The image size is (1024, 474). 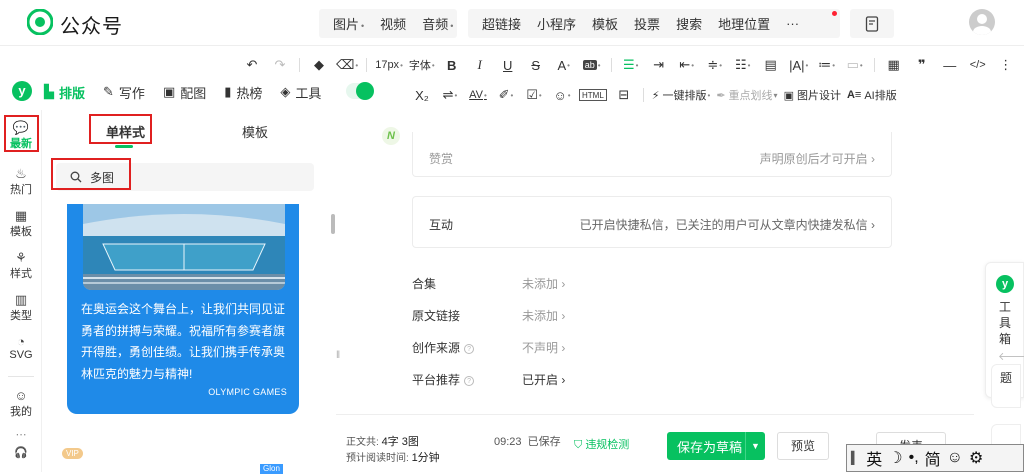 I want to click on brush-icon: ✐ •, so click(x=506, y=95).